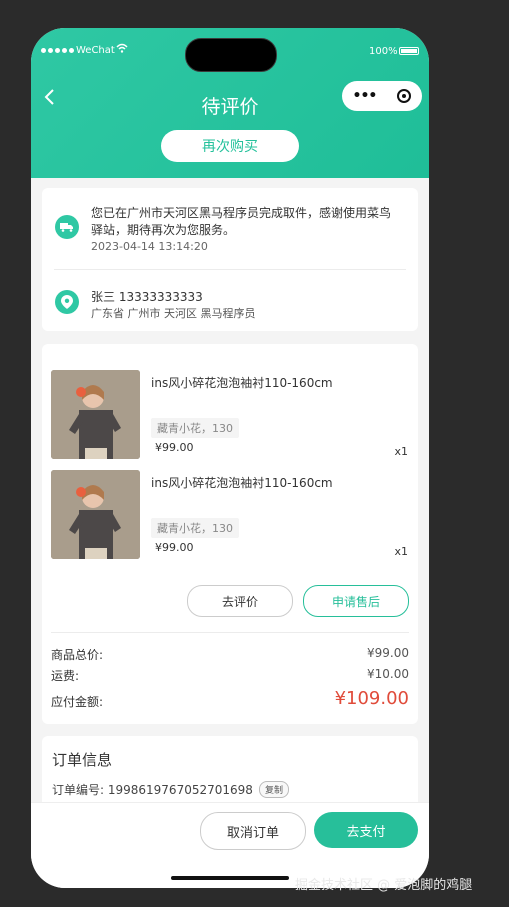  Describe the element at coordinates (356, 601) in the screenshot. I see `after-sale-button: 申请售后` at that location.